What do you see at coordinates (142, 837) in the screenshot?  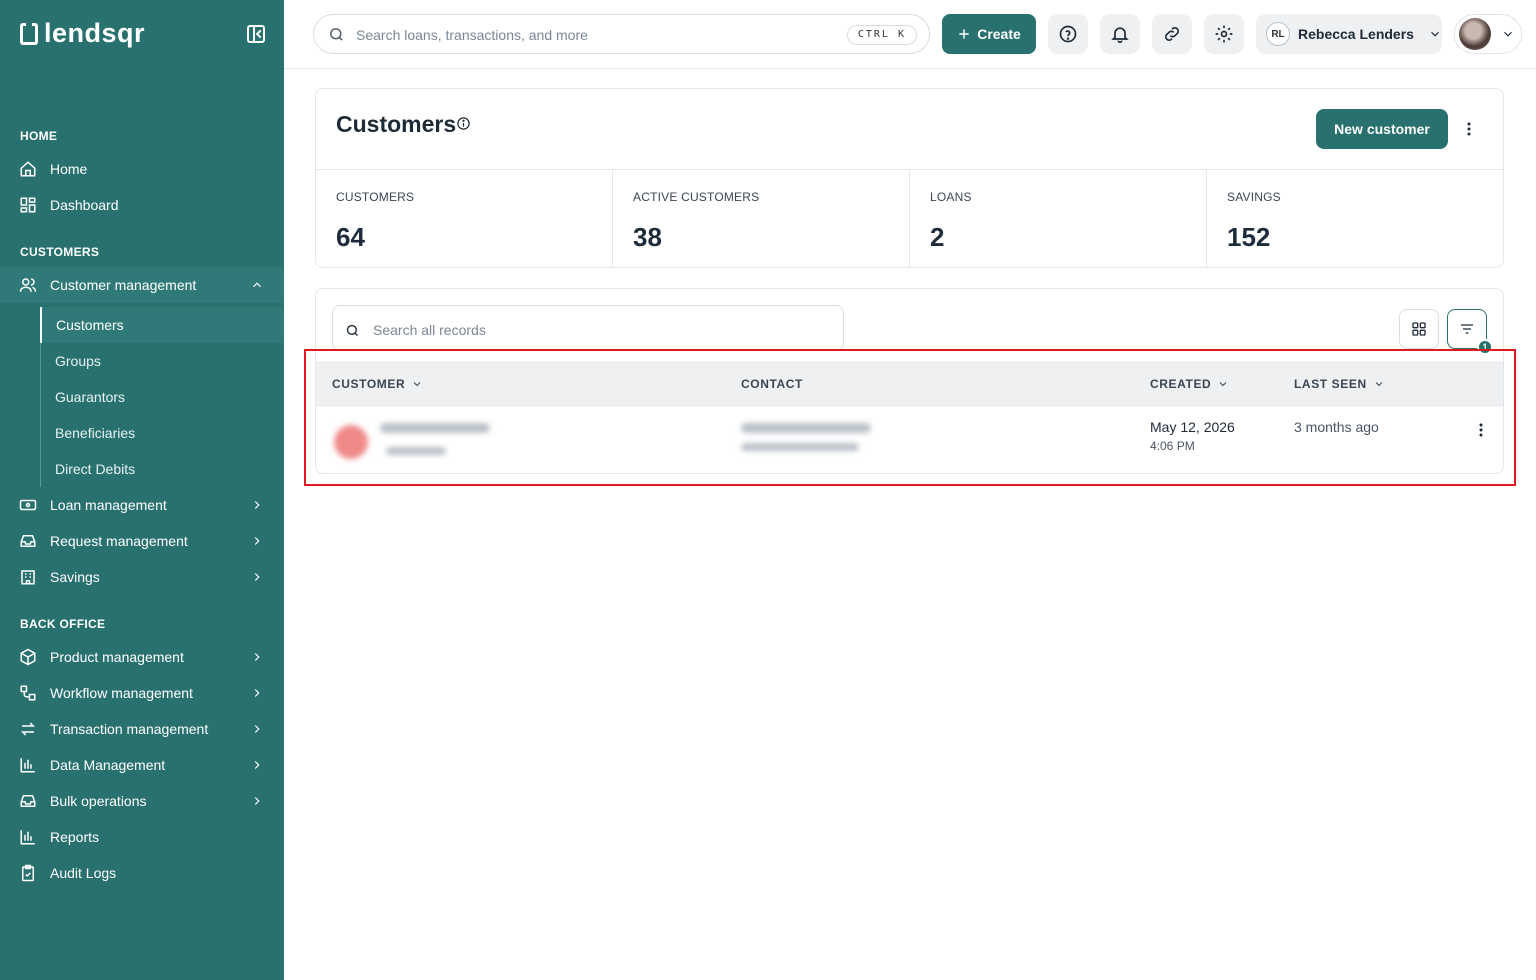 I see `sidebar-item-reports: Reports` at bounding box center [142, 837].